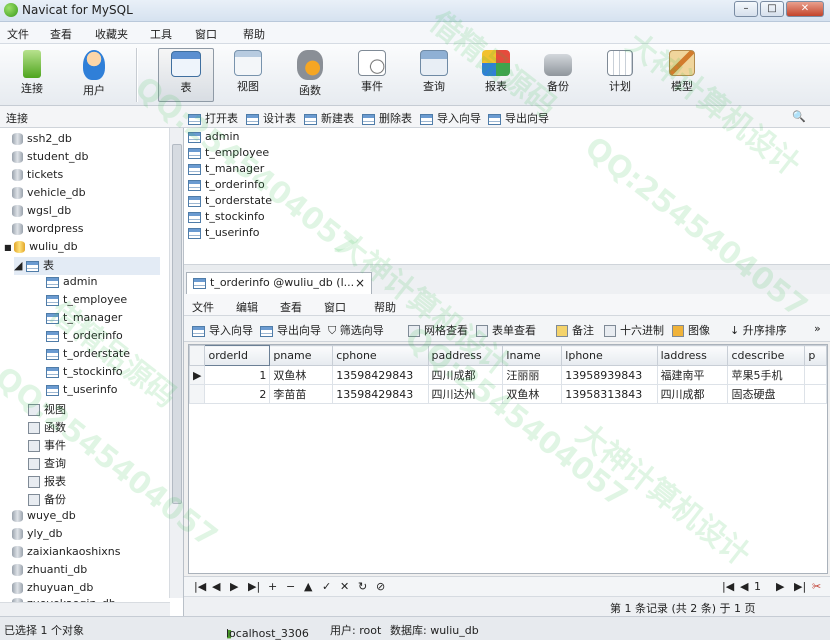 The height and width of the screenshot is (640, 830). What do you see at coordinates (728, 586) in the screenshot?
I see `first-page-icon: |◀` at bounding box center [728, 586].